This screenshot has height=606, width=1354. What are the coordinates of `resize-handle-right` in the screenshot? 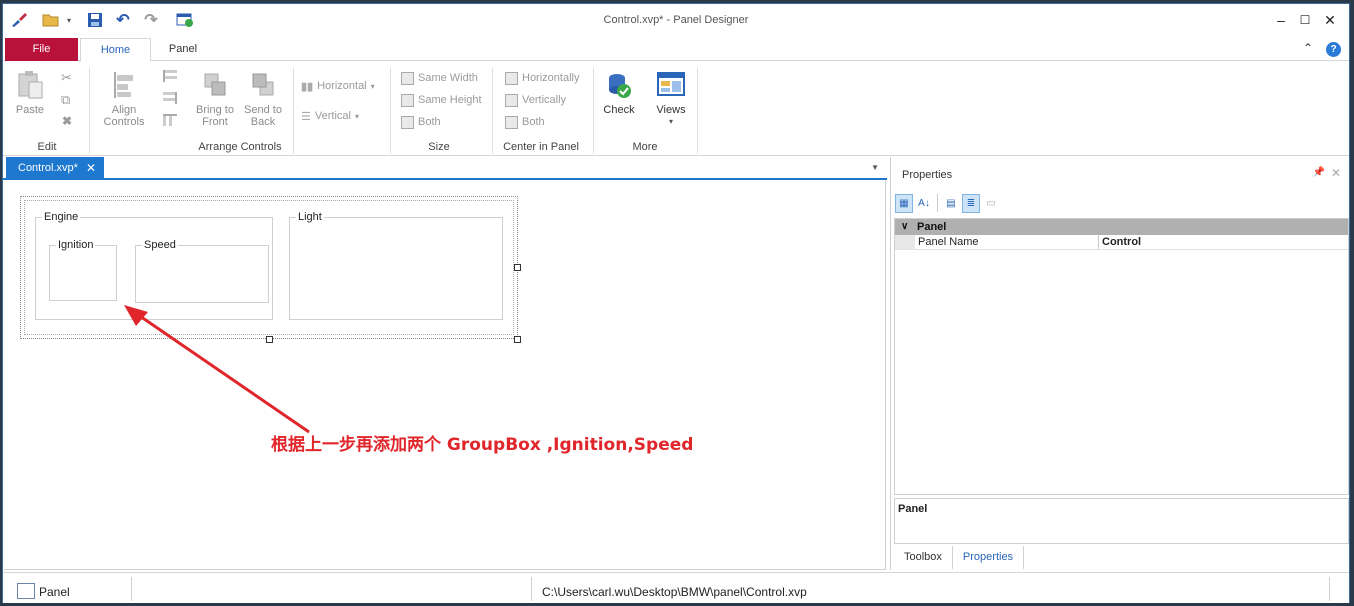 It's located at (517, 267).